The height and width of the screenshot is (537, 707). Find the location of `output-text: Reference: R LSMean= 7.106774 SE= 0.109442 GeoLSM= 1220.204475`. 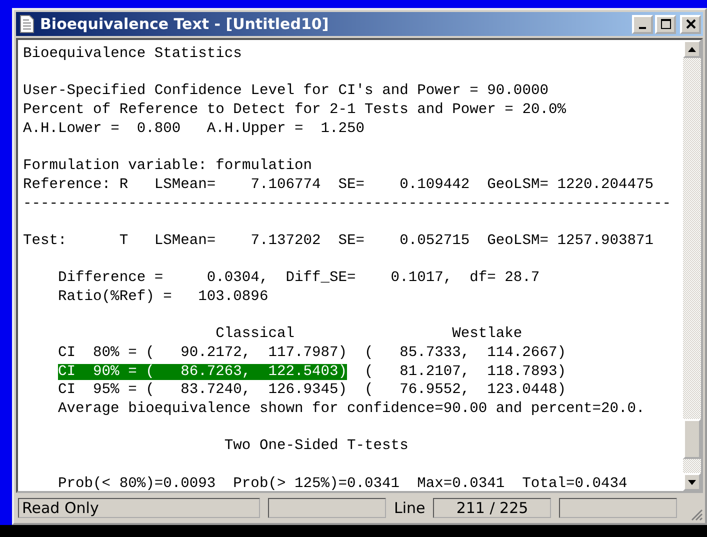

output-text: Reference: R LSMean= 7.106774 SE= 0.109442 GeoLSM= 1220.204475 is located at coordinates (338, 184).